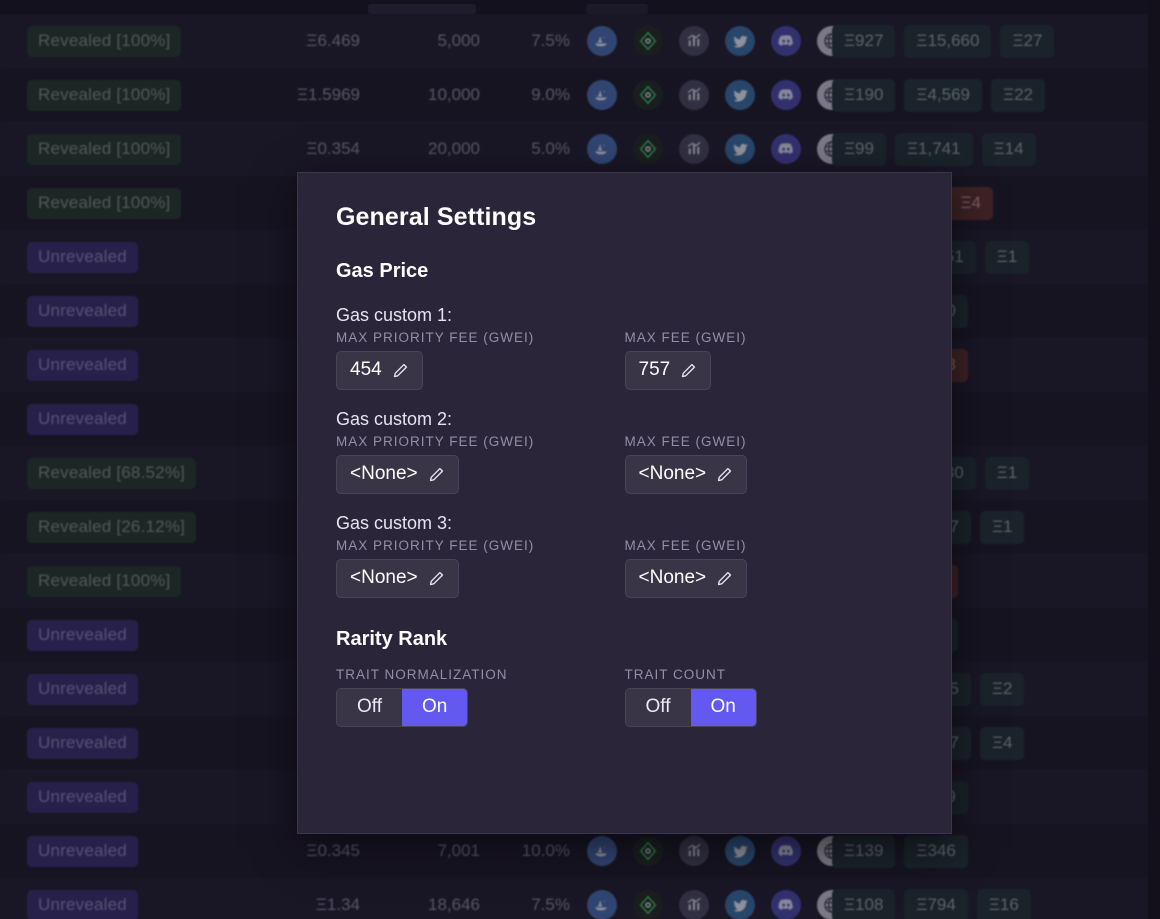  What do you see at coordinates (435, 707) in the screenshot?
I see `trait-normalization-on-button: On` at bounding box center [435, 707].